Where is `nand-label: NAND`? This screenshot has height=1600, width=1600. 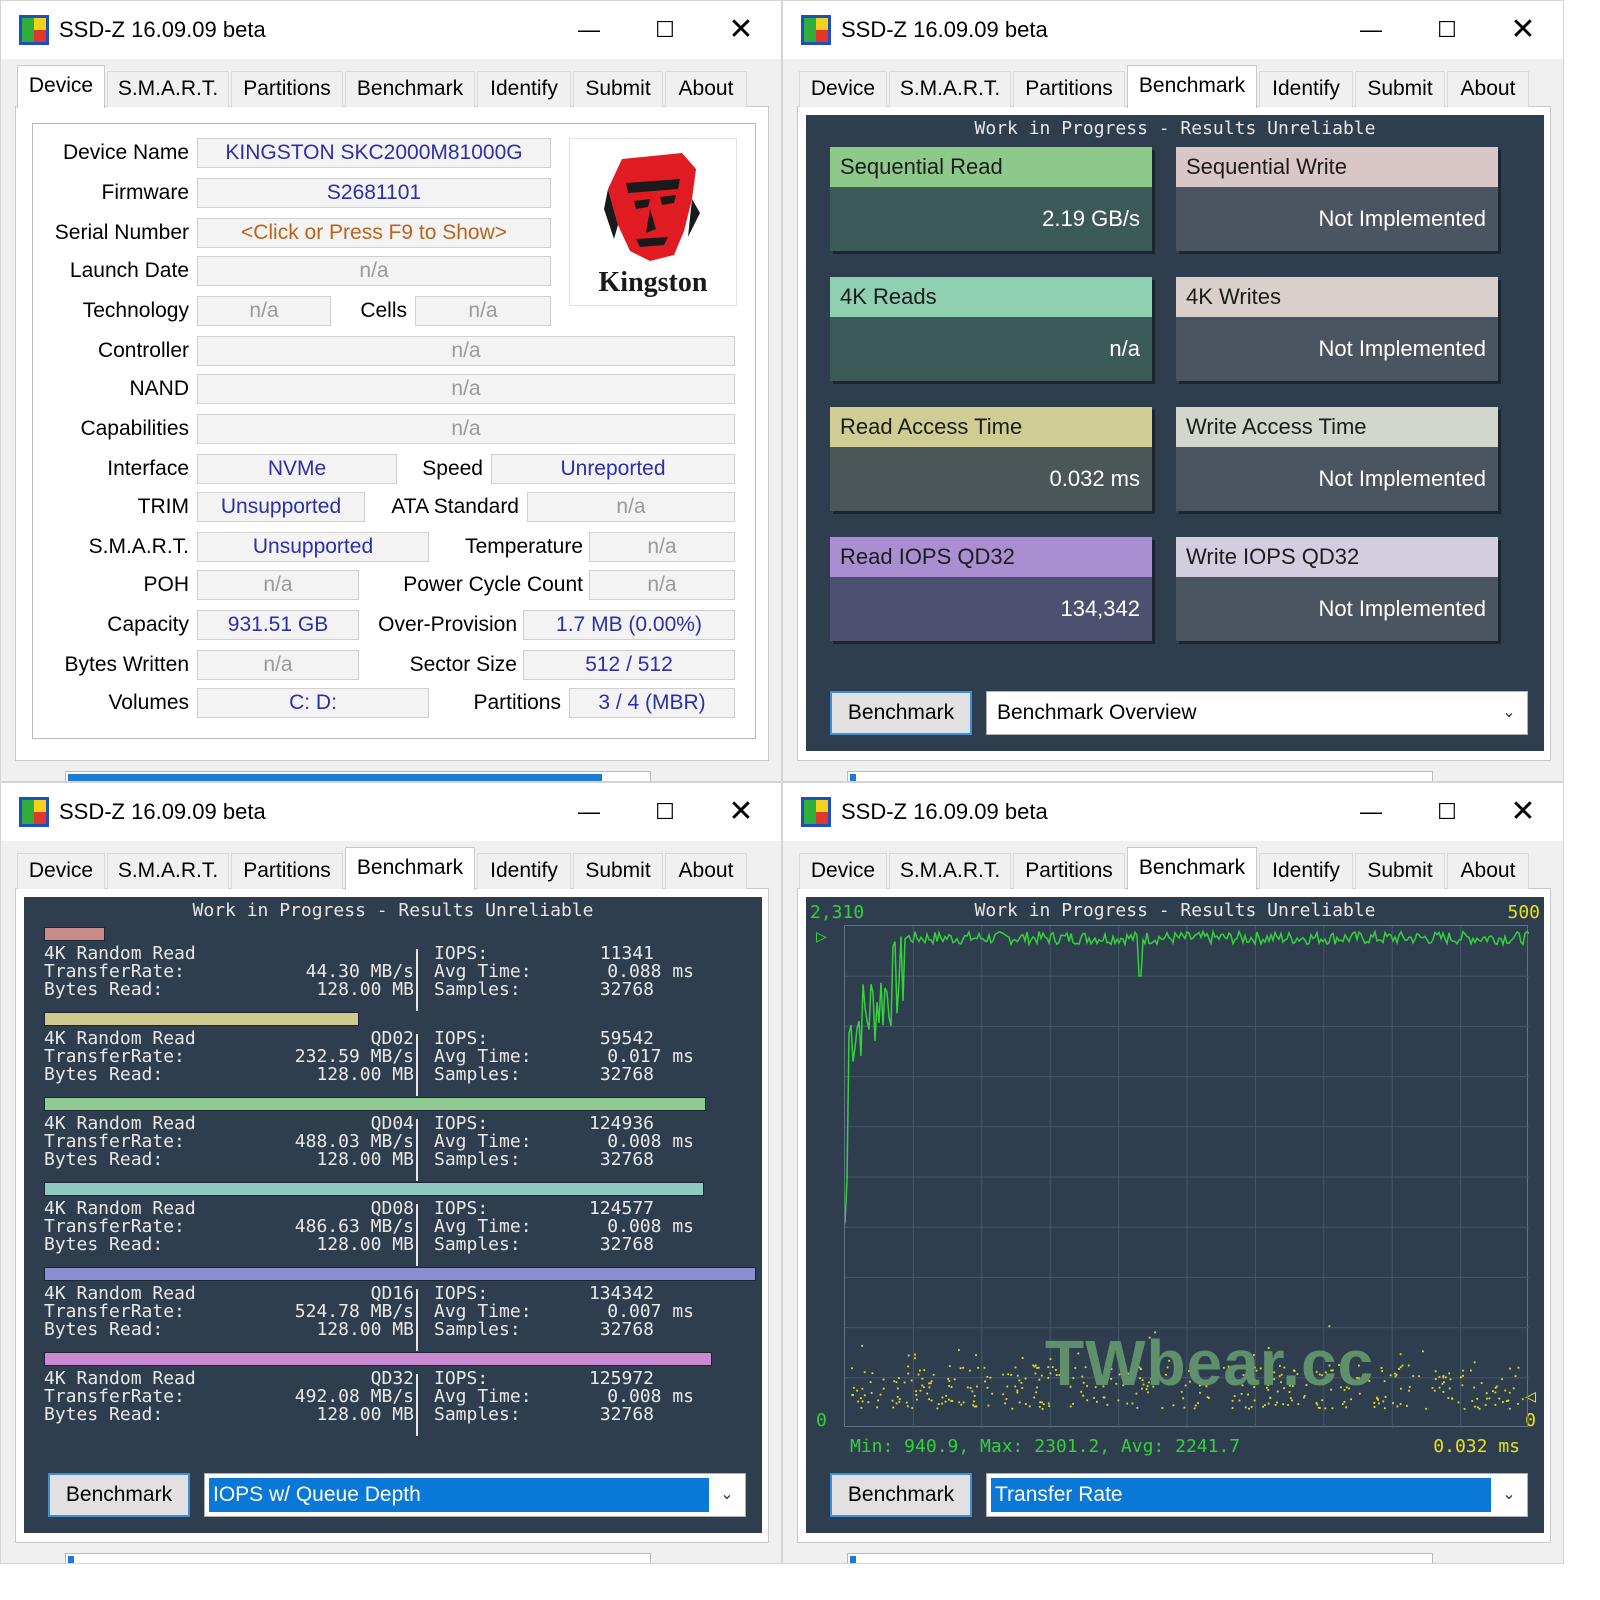 nand-label: NAND is located at coordinates (159, 388).